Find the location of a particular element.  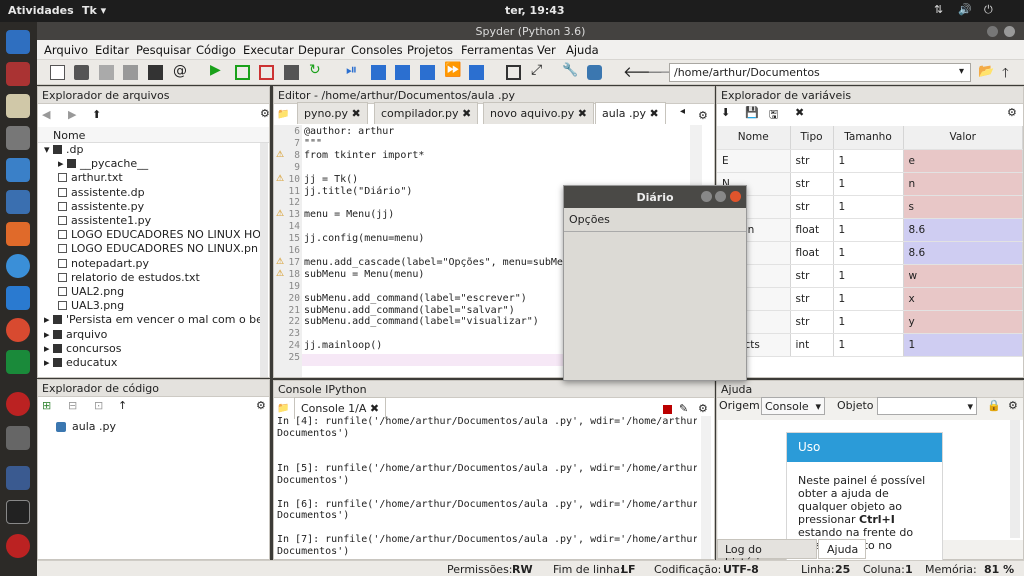

step-return-icon is located at coordinates (427, 72).